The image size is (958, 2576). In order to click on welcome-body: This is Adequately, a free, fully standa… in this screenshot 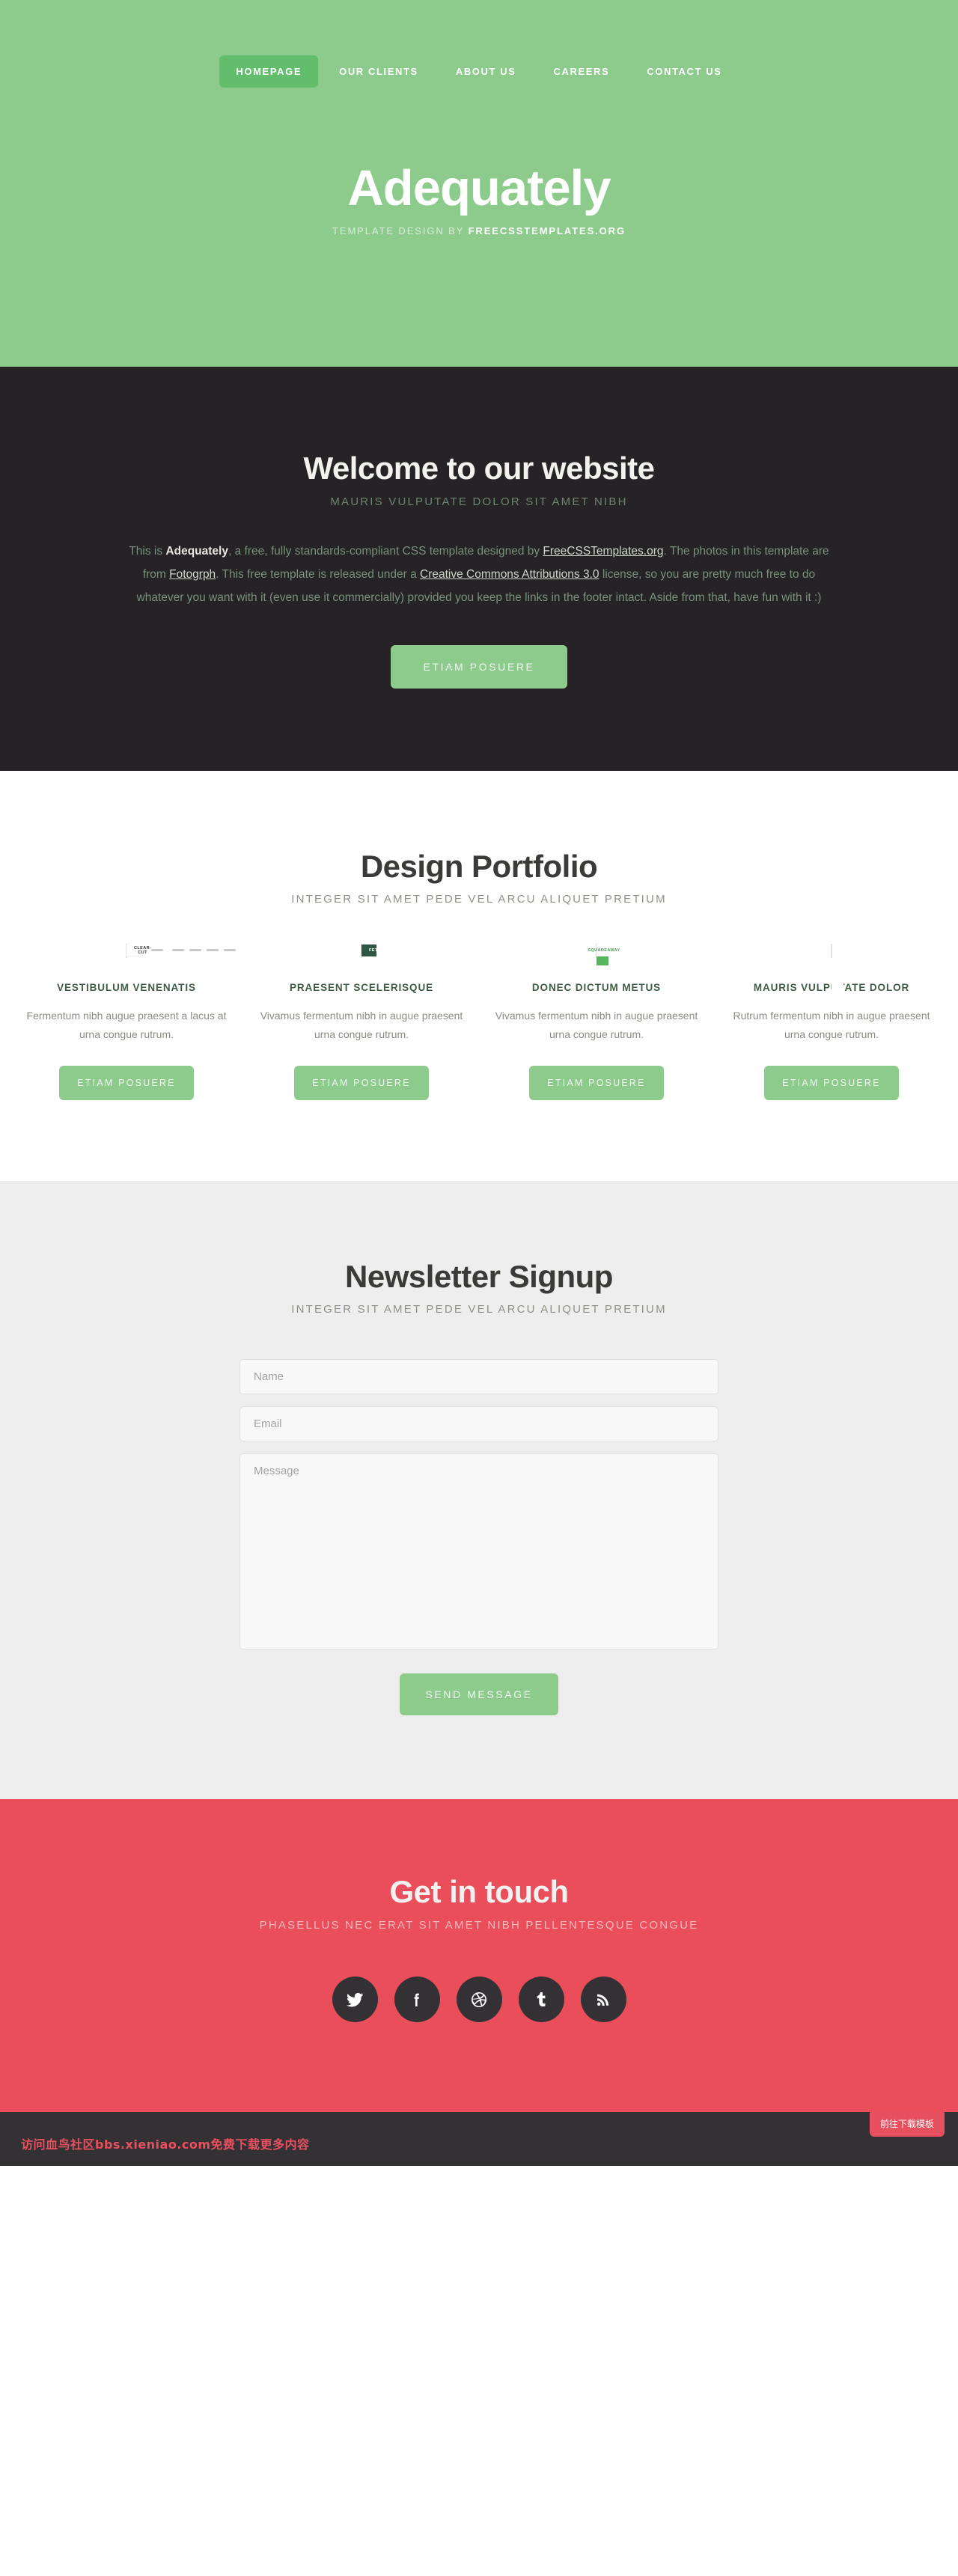, I will do `click(479, 574)`.